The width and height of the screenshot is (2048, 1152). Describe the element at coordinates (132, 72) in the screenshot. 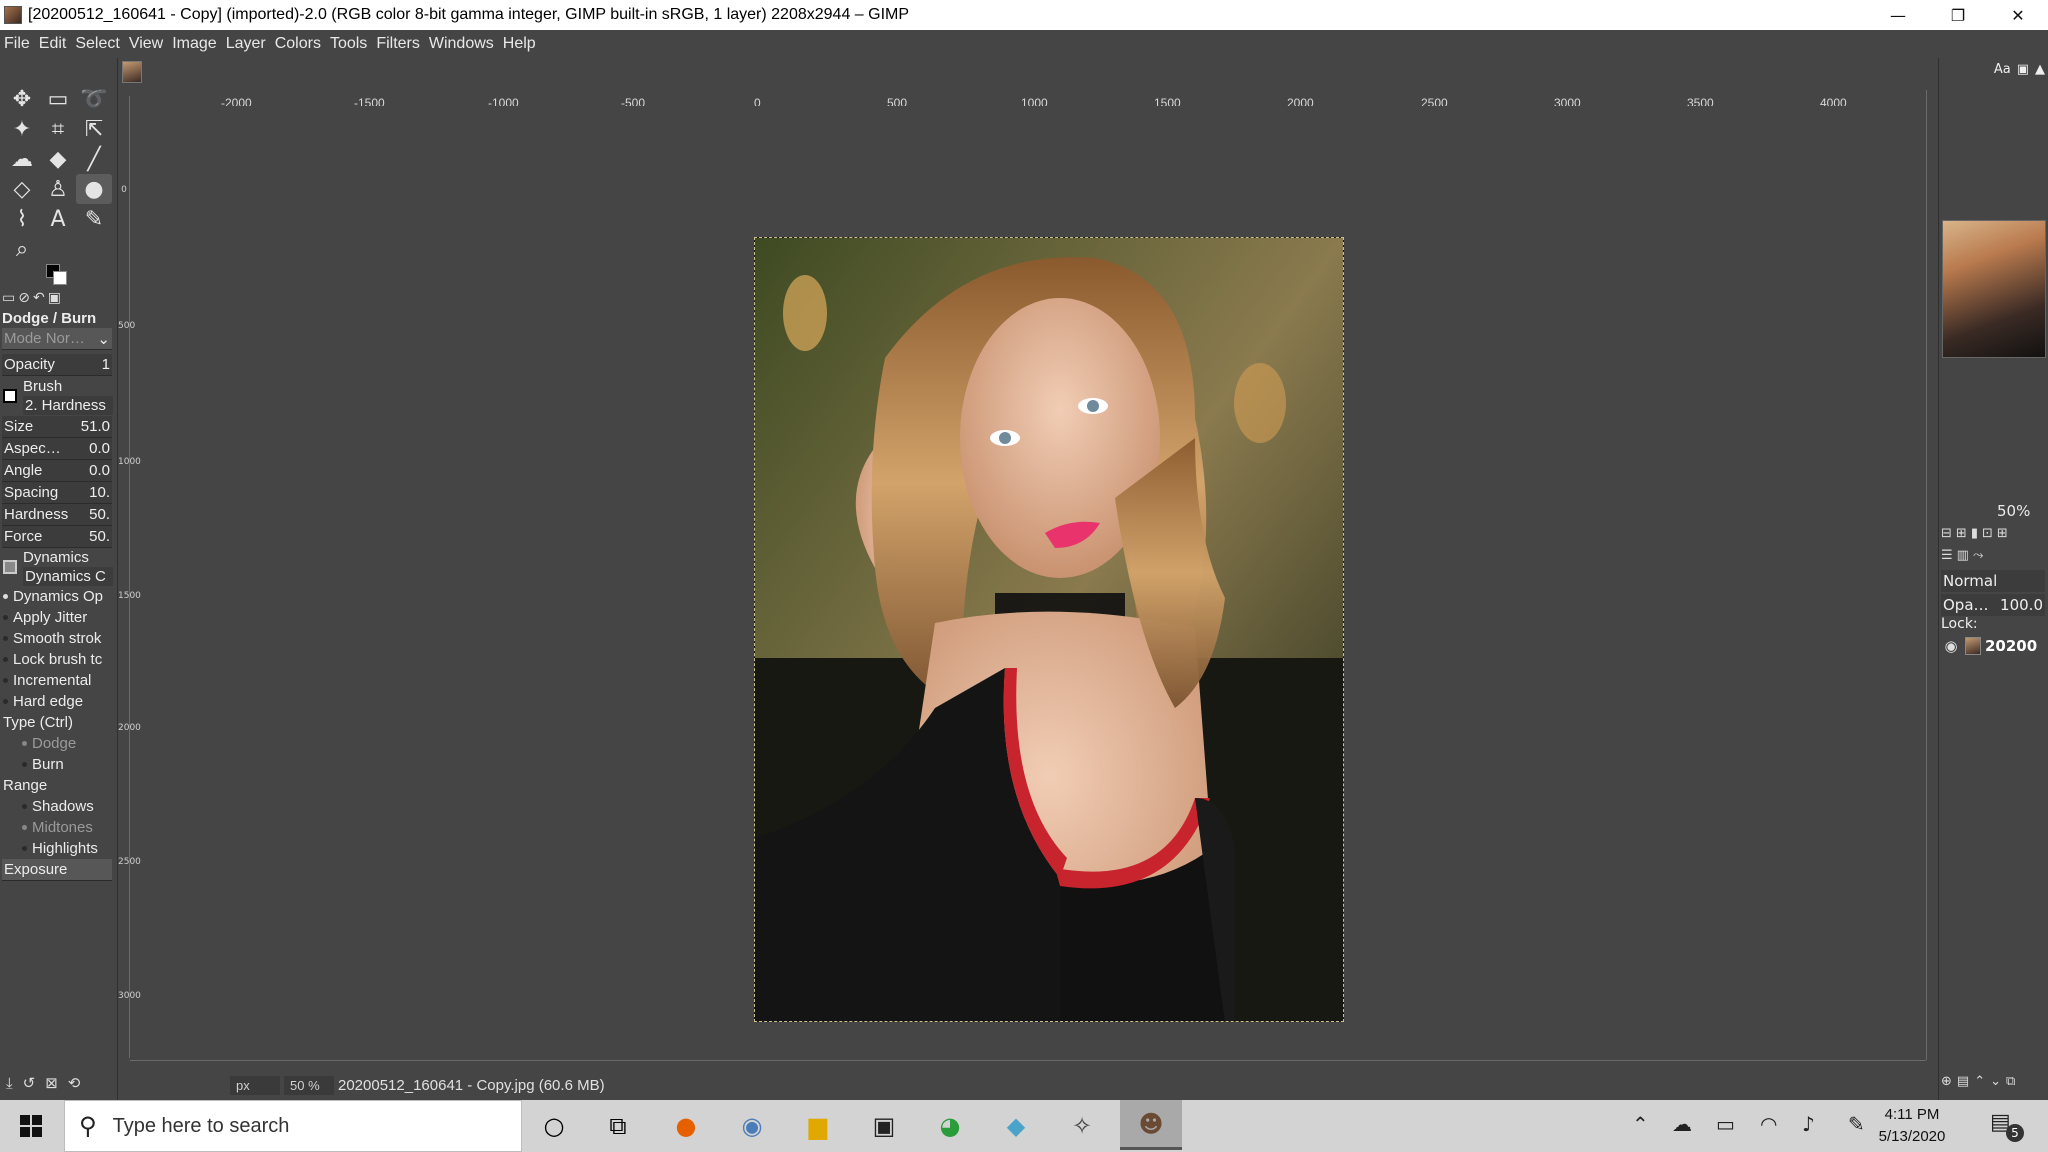

I see `image-tab-thumbnail` at that location.